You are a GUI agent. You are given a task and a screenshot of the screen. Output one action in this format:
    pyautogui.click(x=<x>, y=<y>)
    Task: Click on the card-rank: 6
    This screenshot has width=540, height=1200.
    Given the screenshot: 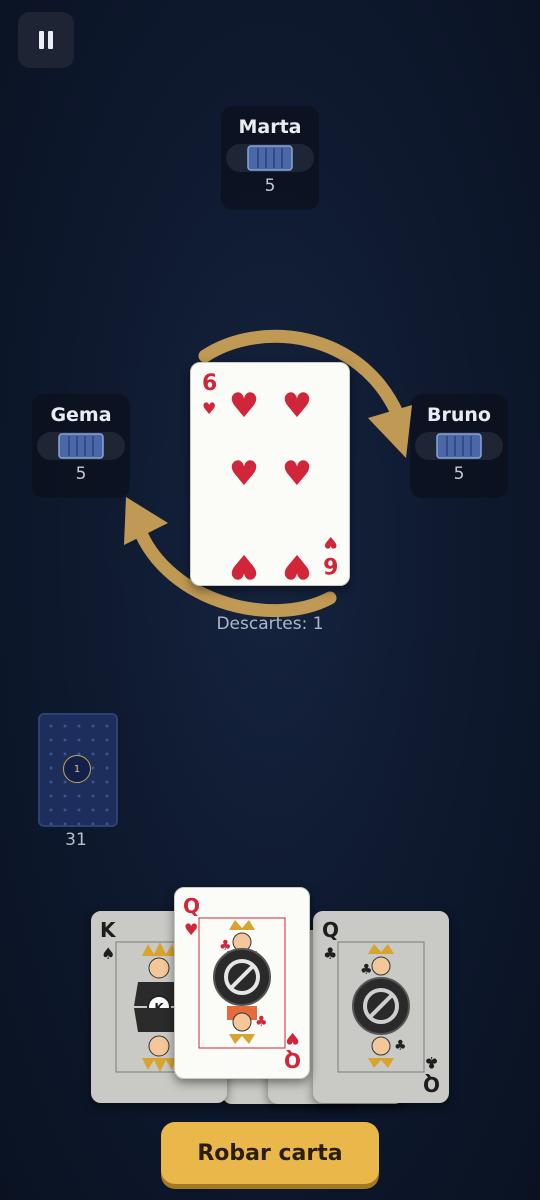 What is the action you would take?
    pyautogui.click(x=330, y=564)
    